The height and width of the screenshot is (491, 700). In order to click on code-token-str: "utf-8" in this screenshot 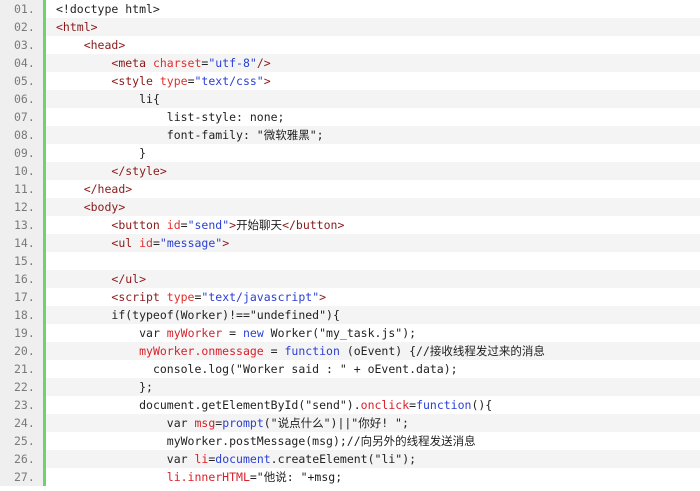, I will do `click(232, 63)`.